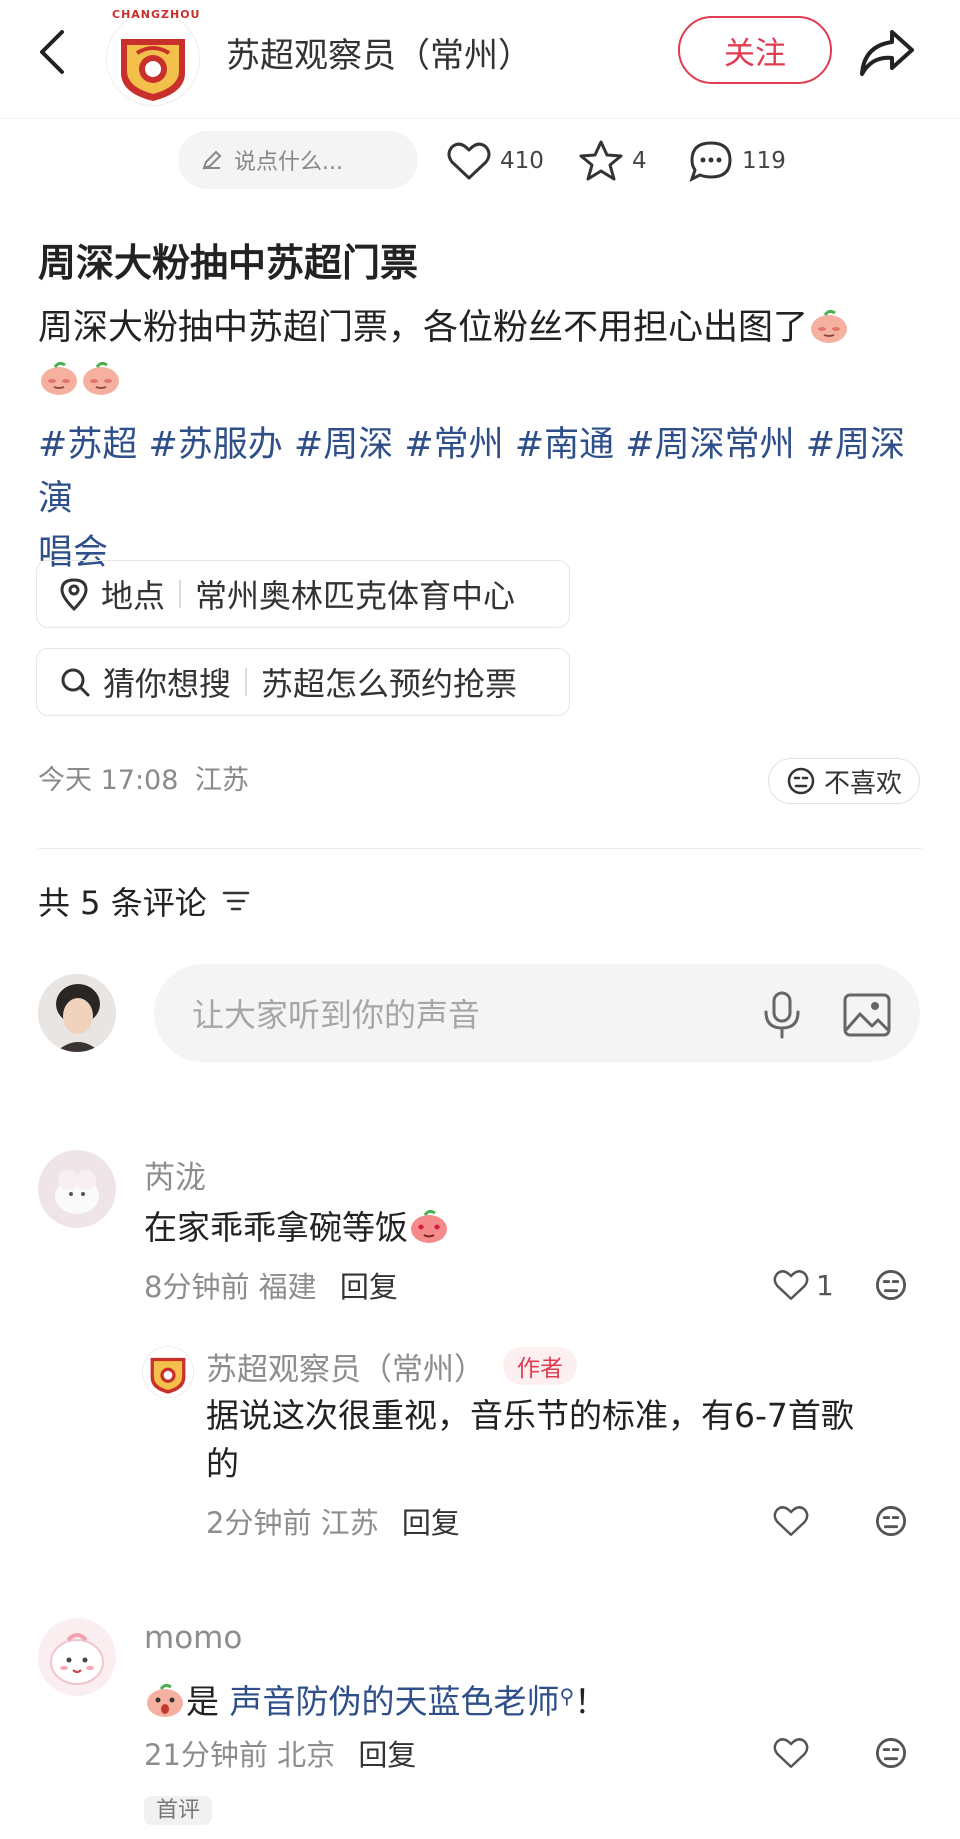 The height and width of the screenshot is (1839, 960). What do you see at coordinates (764, 161) in the screenshot?
I see `comment-count: 119` at bounding box center [764, 161].